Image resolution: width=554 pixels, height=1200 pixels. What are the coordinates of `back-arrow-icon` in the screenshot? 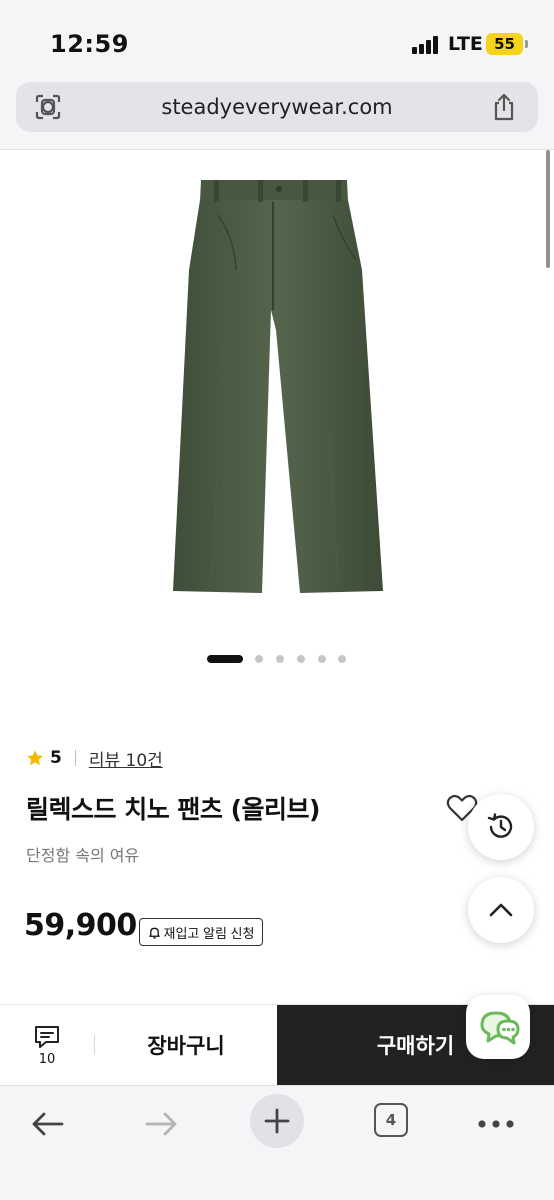 It's located at (48, 1124).